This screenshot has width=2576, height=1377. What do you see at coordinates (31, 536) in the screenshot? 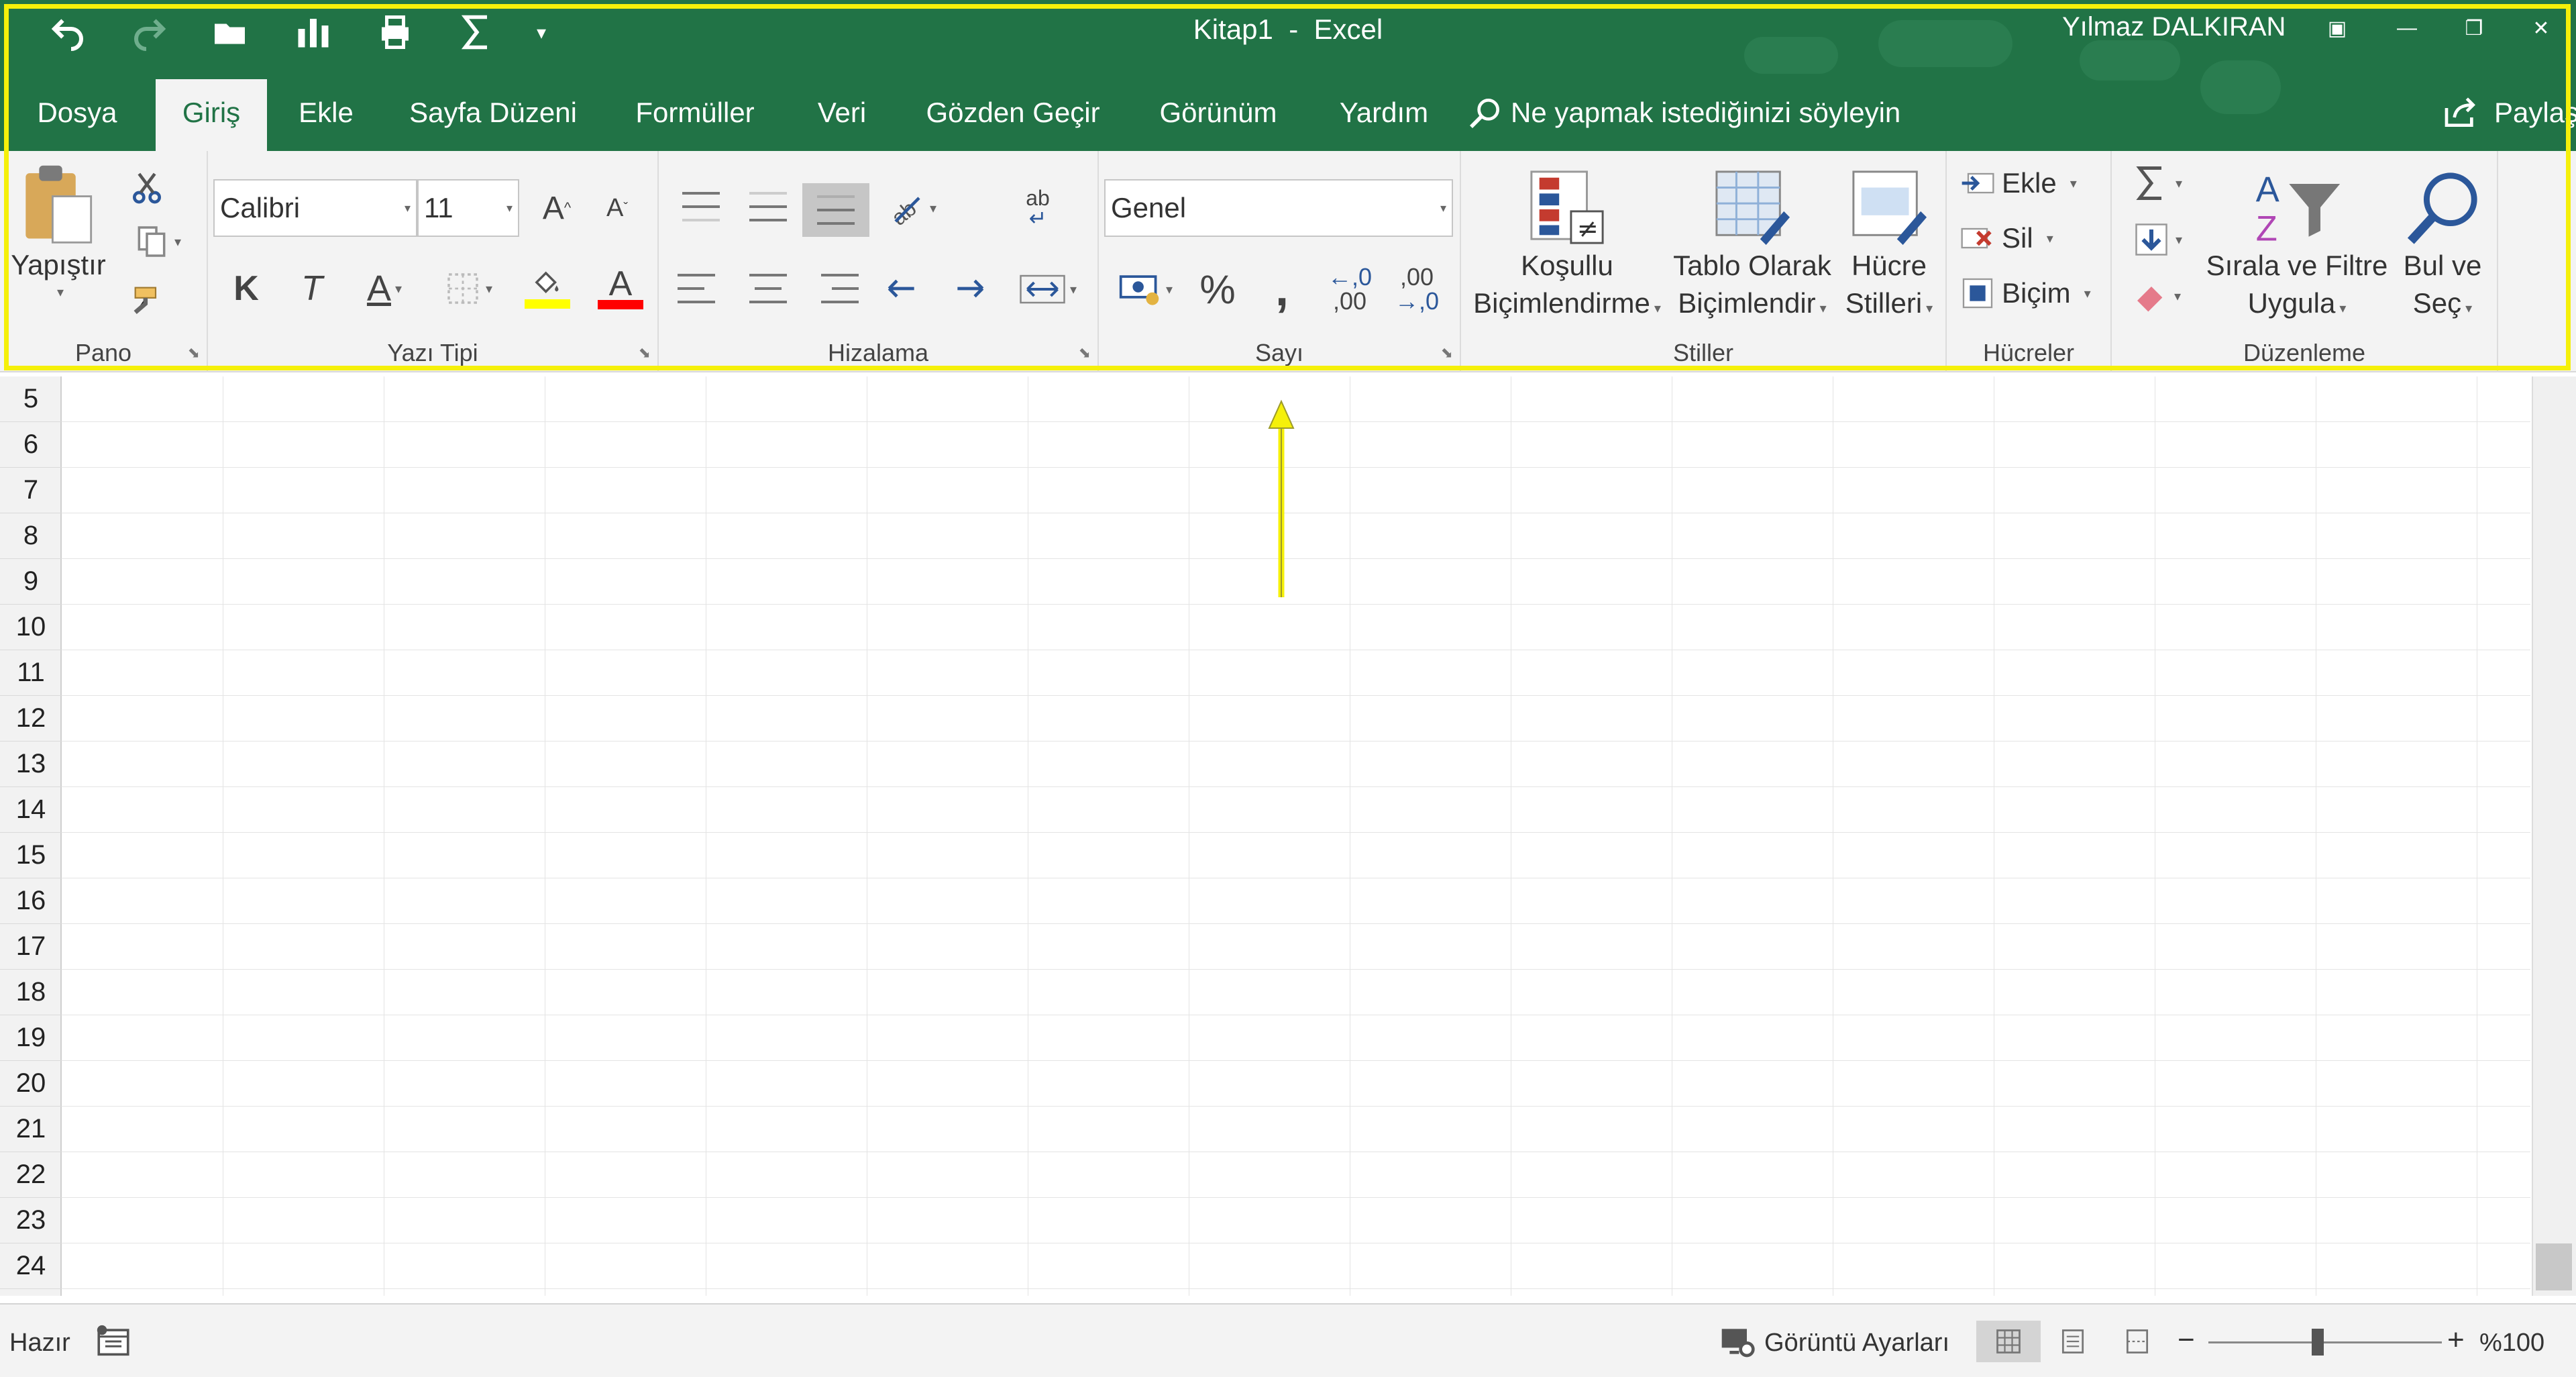
I see `row-header: 8` at bounding box center [31, 536].